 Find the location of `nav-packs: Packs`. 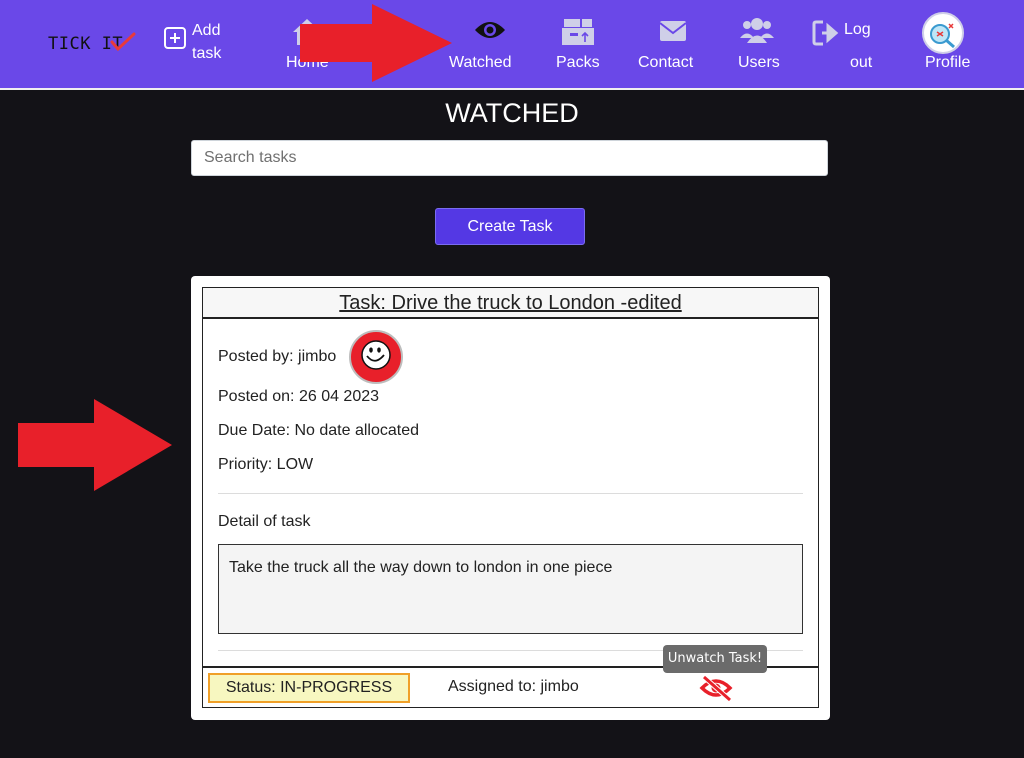

nav-packs: Packs is located at coordinates (579, 44).